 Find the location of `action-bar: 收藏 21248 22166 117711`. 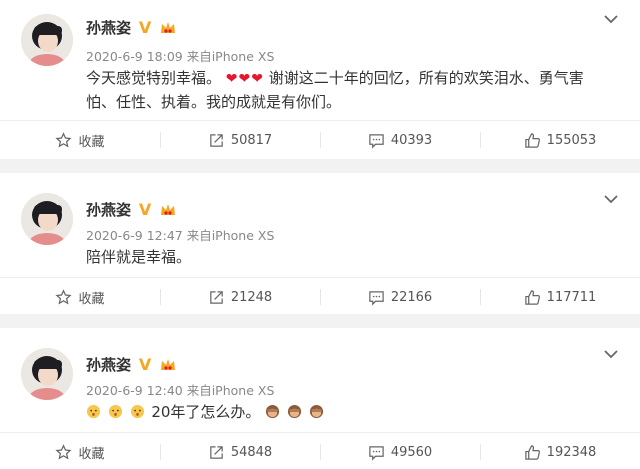

action-bar: 收藏 21248 22166 117711 is located at coordinates (320, 297).